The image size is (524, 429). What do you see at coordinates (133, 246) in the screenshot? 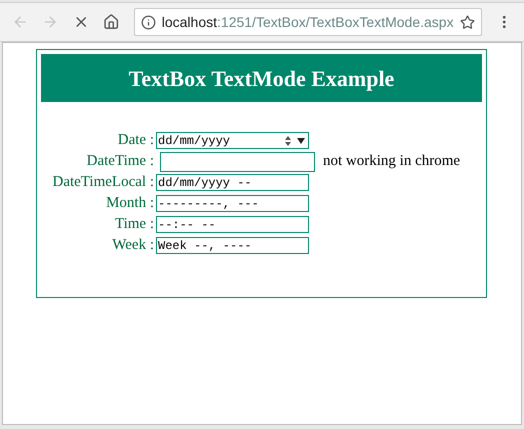
I see `field-label: Week :` at bounding box center [133, 246].